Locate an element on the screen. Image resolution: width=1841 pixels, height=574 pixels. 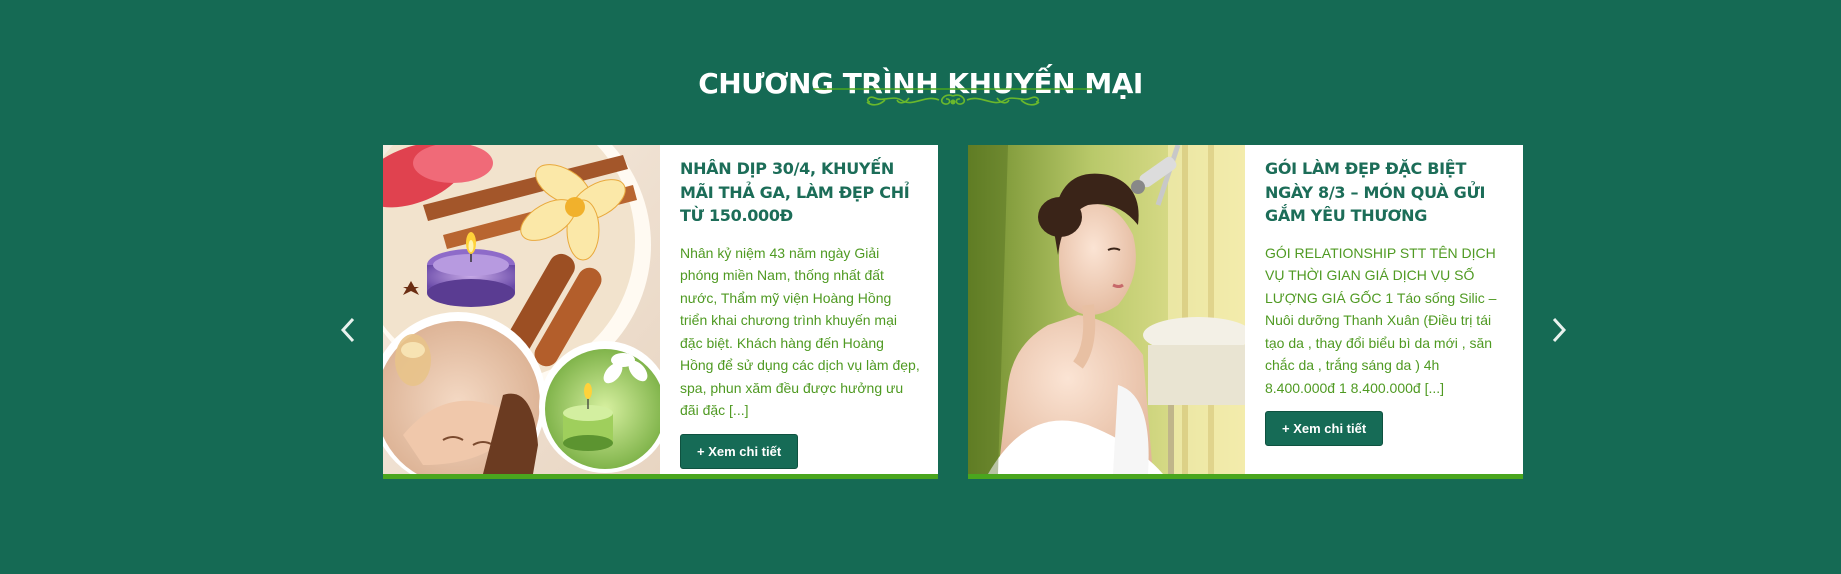
chevron-right-icon is located at coordinates (1558, 330).